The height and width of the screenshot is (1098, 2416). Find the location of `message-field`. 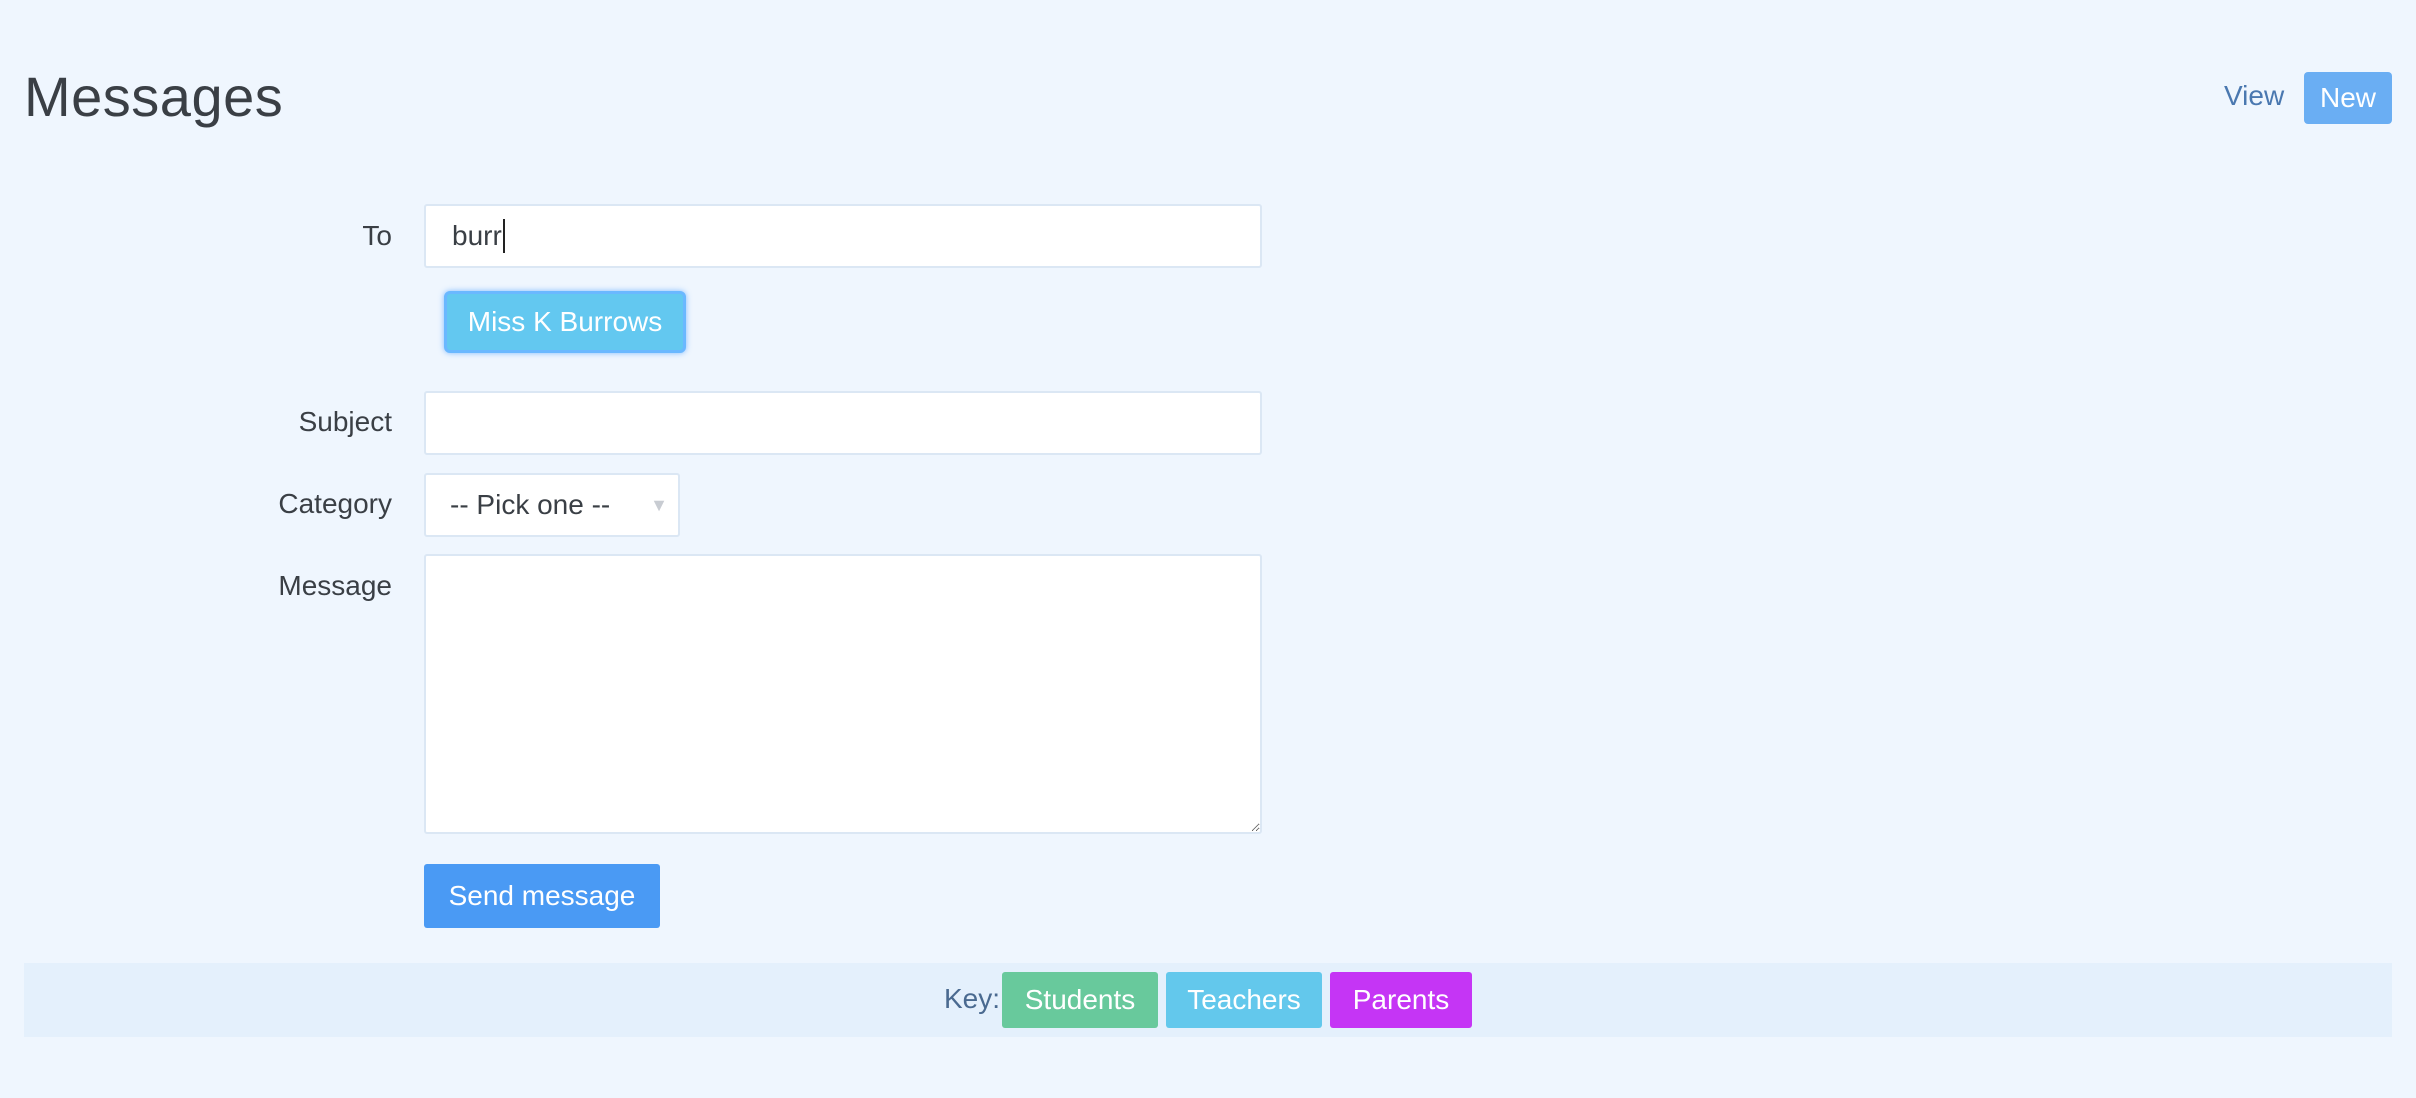

message-field is located at coordinates (843, 694).